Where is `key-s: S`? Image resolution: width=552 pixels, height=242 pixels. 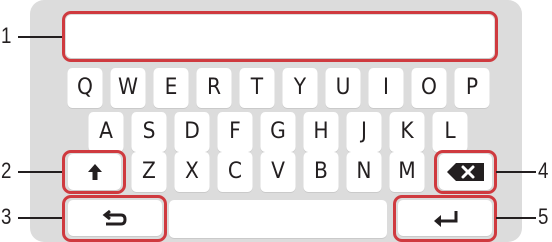 key-s: S is located at coordinates (149, 132).